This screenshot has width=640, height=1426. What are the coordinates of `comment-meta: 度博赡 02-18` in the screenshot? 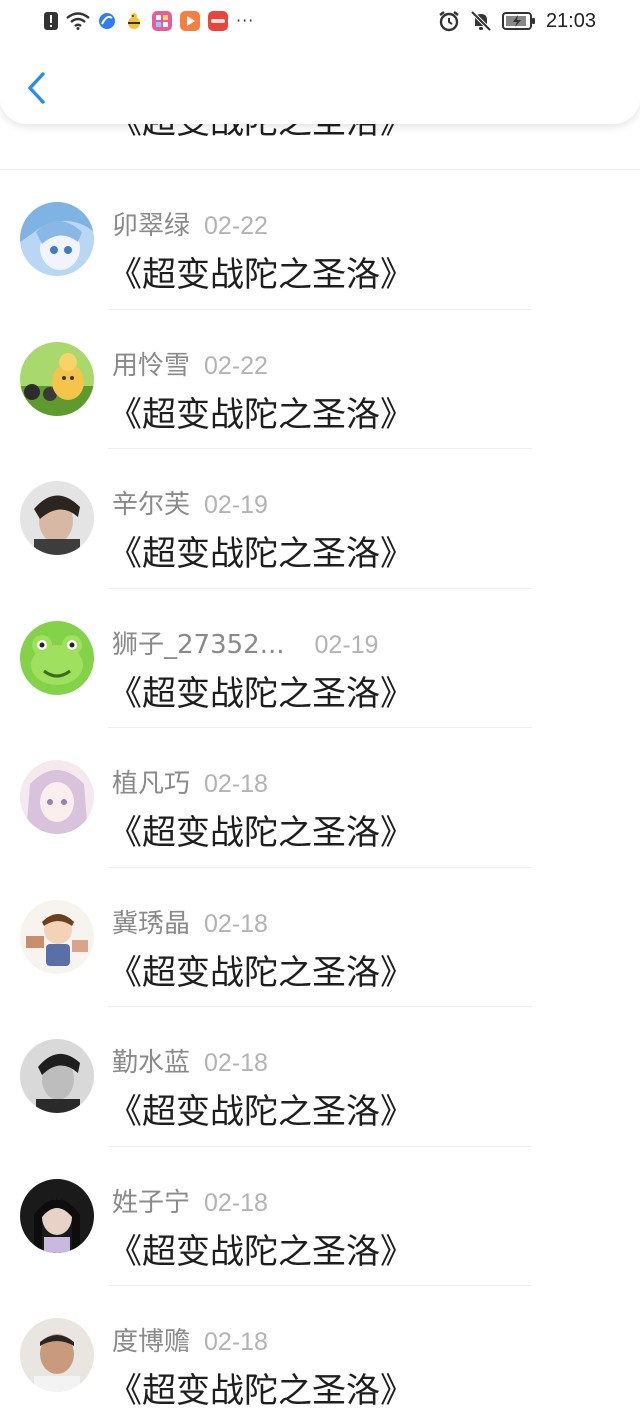 It's located at (190, 1342).